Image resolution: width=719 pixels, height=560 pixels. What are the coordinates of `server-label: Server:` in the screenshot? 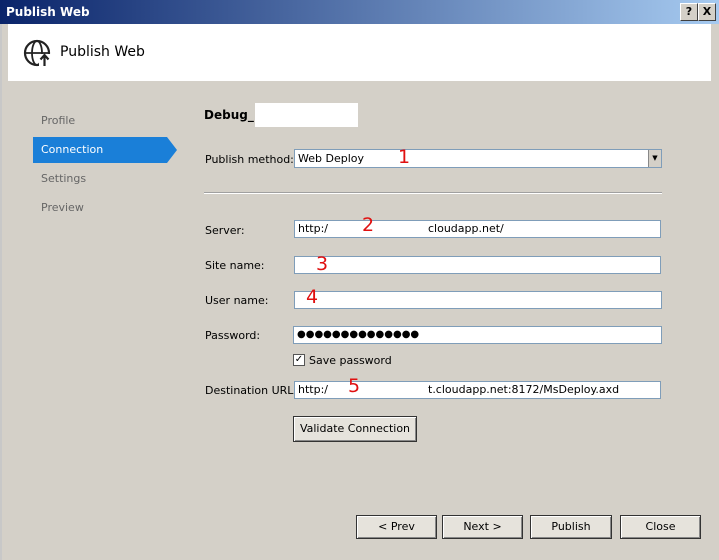 It's located at (225, 230).